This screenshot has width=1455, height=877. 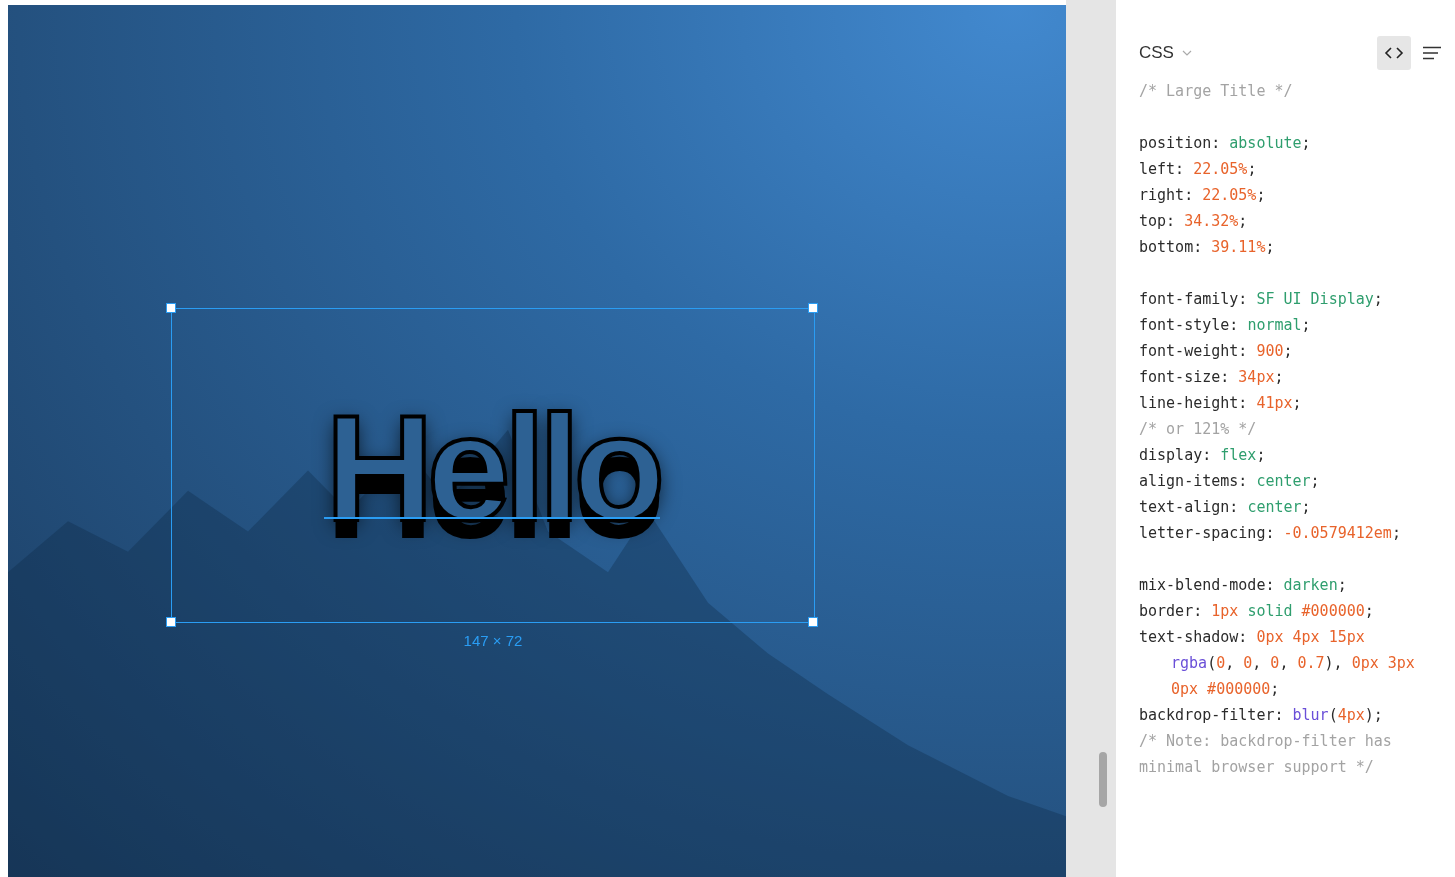 What do you see at coordinates (1203, 195) in the screenshot?
I see `code-line: right: 22.05%;` at bounding box center [1203, 195].